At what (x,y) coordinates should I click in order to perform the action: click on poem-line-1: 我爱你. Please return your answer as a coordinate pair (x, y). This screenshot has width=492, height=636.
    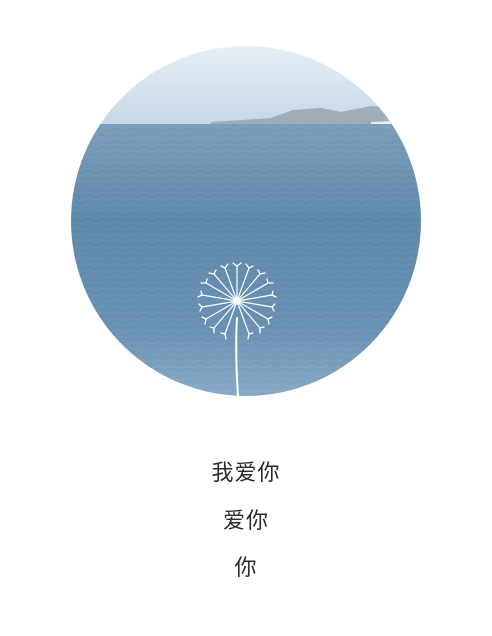
    Looking at the image, I should click on (246, 473).